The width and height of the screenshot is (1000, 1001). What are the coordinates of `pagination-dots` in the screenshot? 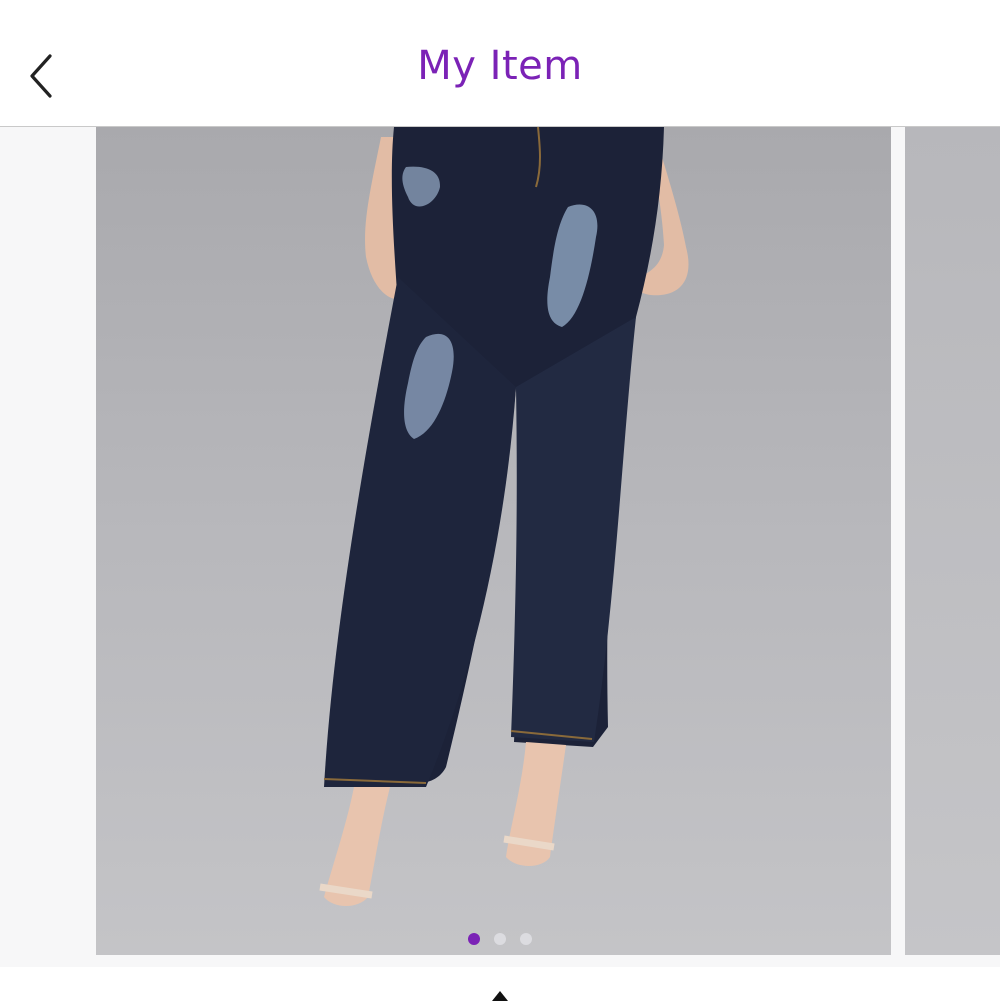 It's located at (500, 940).